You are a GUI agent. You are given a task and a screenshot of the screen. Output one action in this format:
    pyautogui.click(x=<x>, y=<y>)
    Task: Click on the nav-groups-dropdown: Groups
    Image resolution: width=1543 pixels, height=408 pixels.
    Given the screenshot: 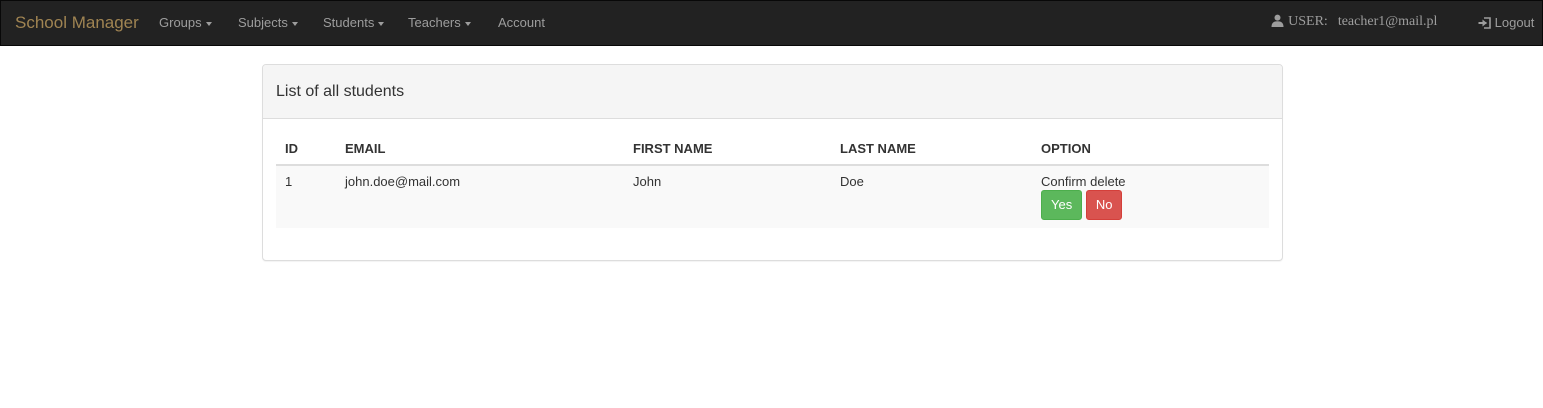 What is the action you would take?
    pyautogui.click(x=185, y=22)
    